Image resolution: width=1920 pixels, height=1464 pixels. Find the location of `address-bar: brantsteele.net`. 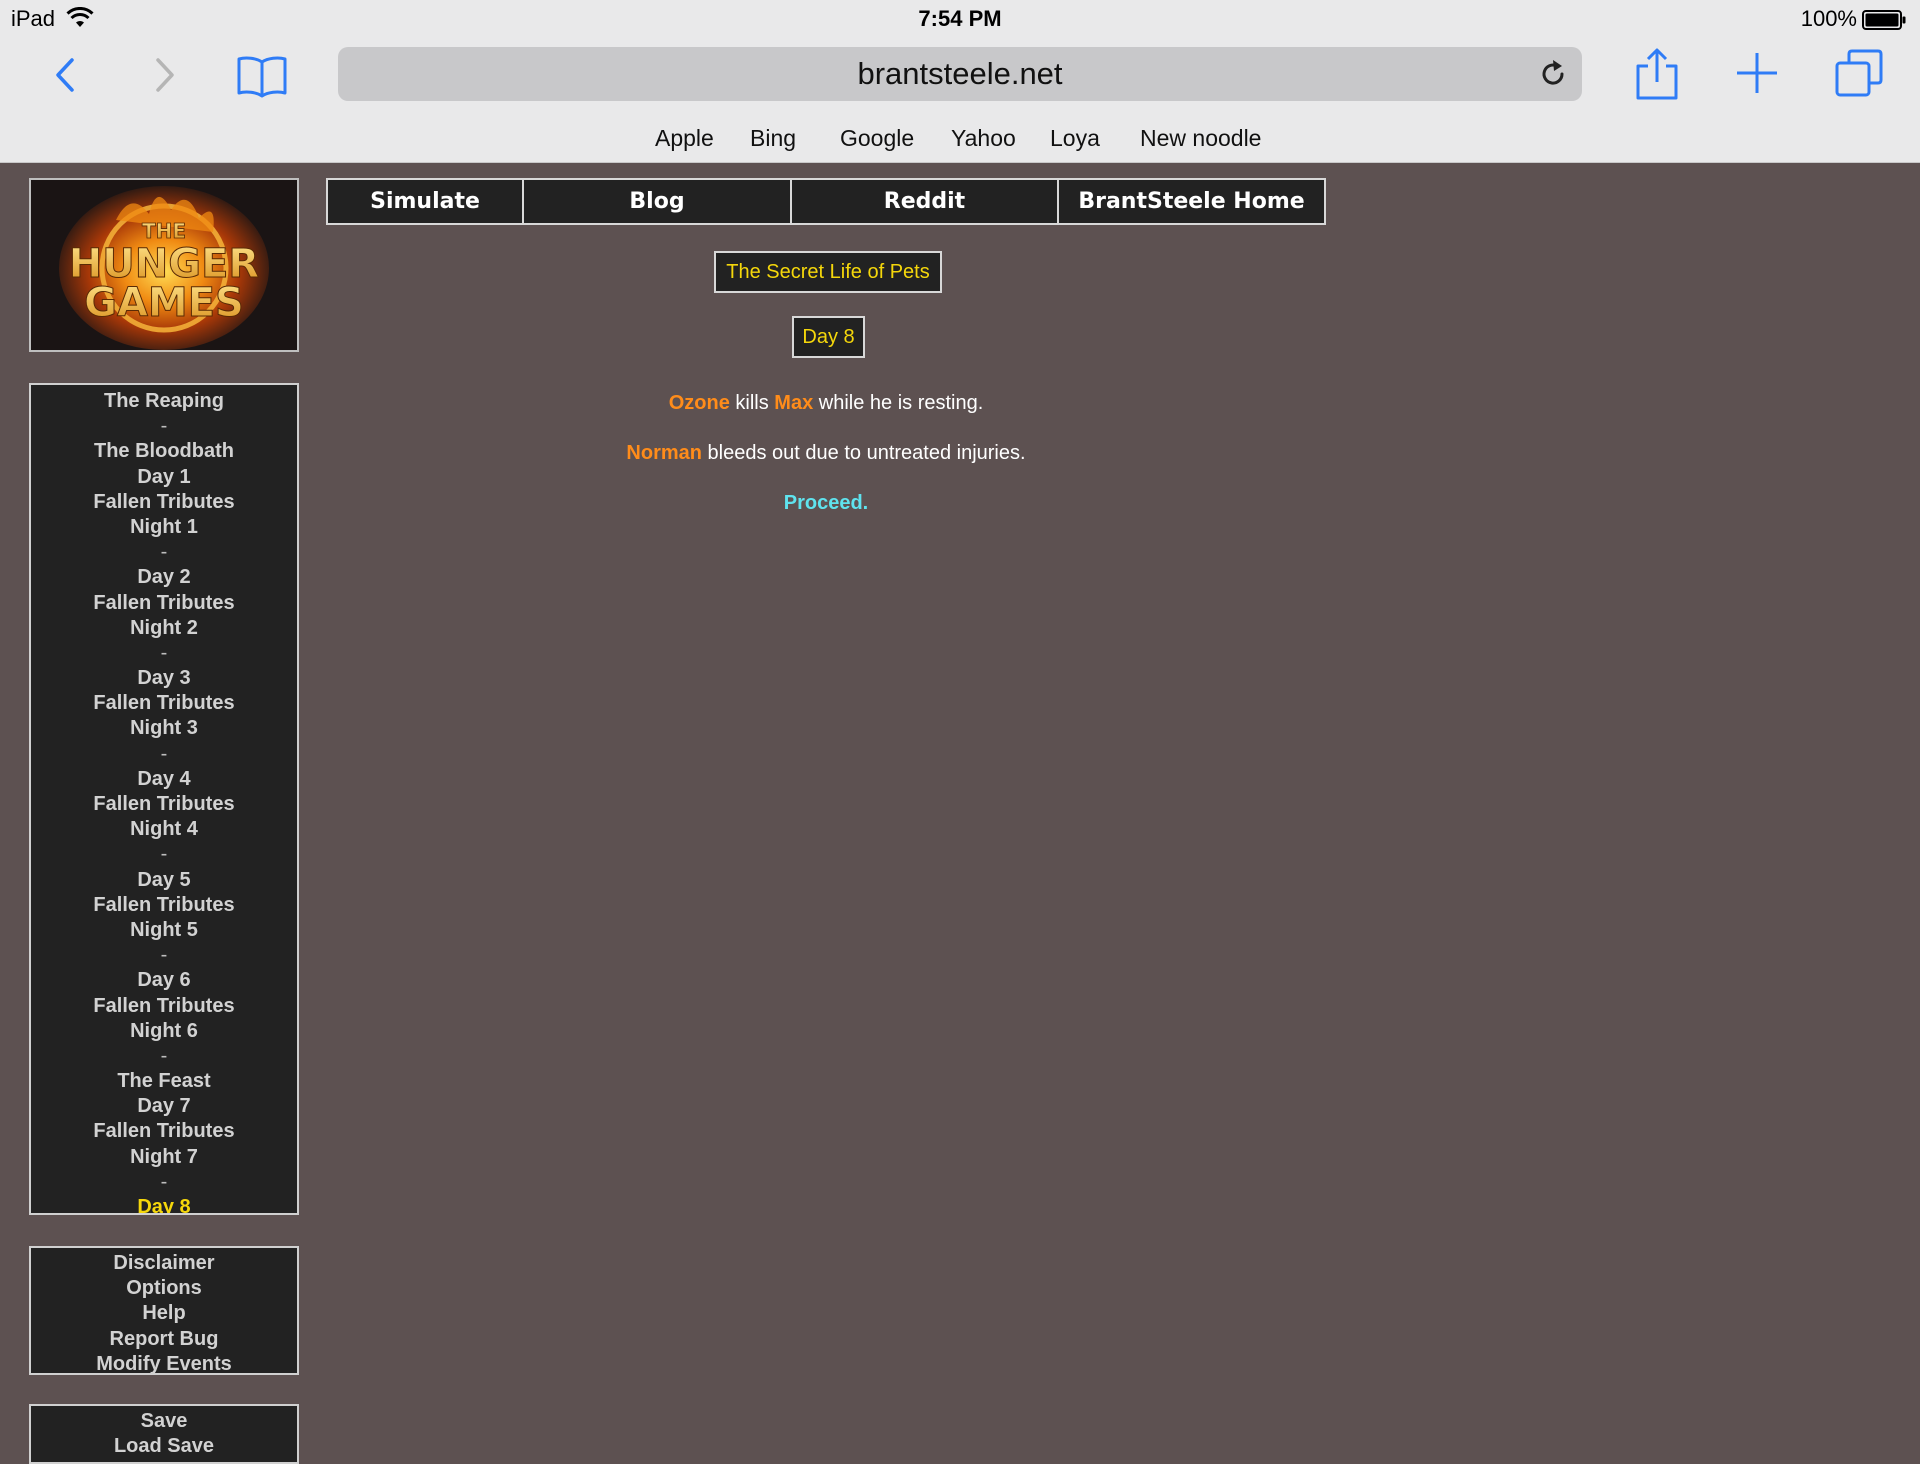

address-bar: brantsteele.net is located at coordinates (960, 74).